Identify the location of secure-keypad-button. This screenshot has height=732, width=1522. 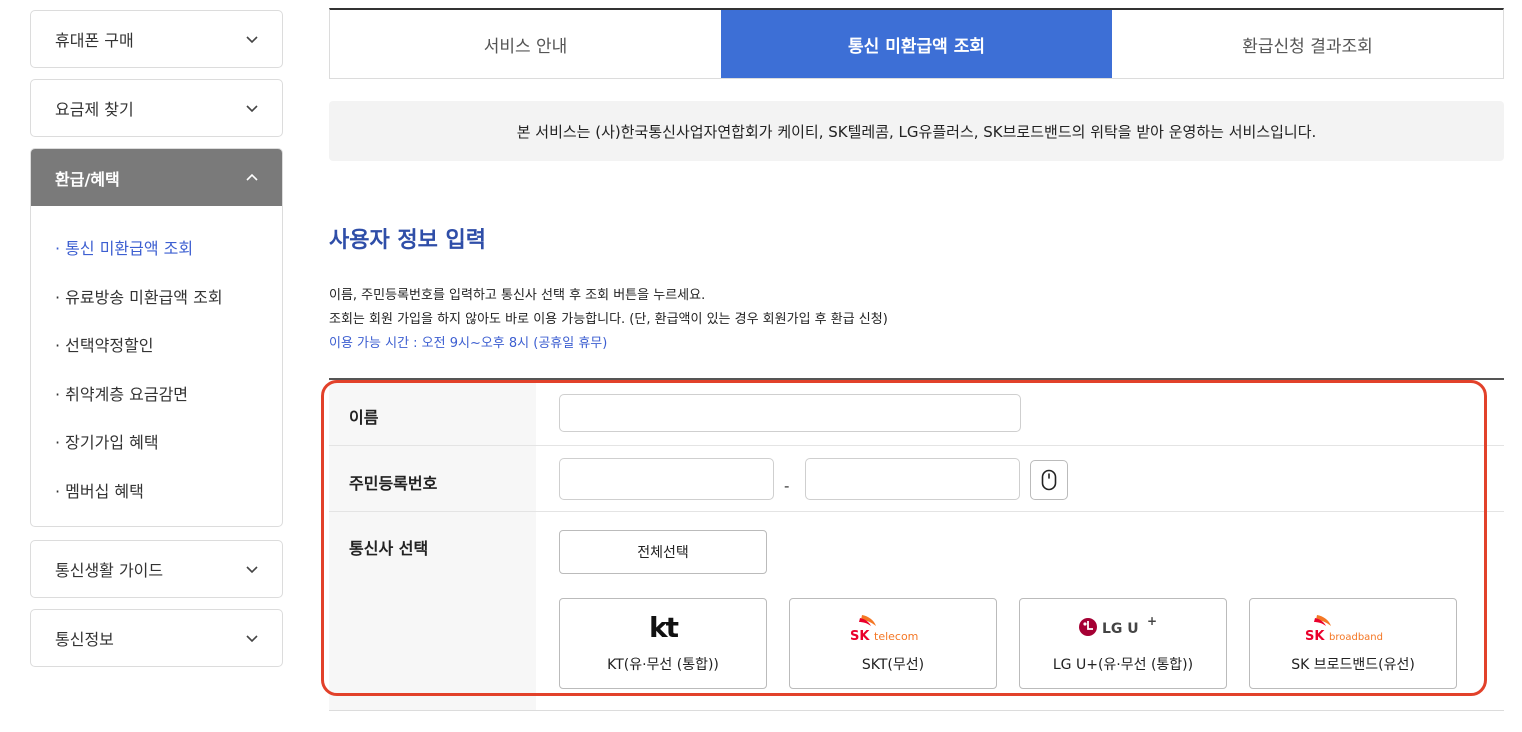
(1049, 480).